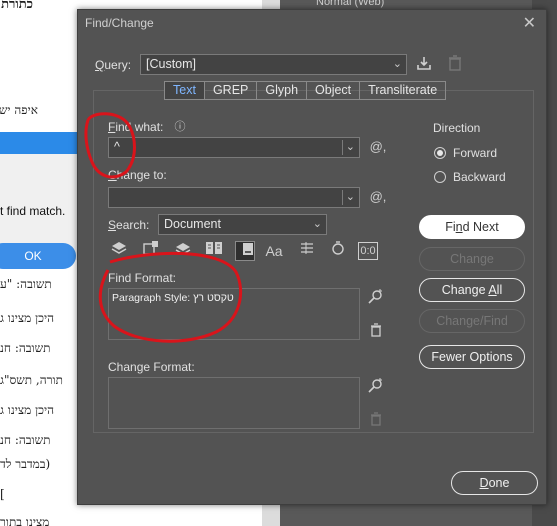  Describe the element at coordinates (234, 314) in the screenshot. I see `find-format-box: Paragraph Style: טקסט רץ` at that location.